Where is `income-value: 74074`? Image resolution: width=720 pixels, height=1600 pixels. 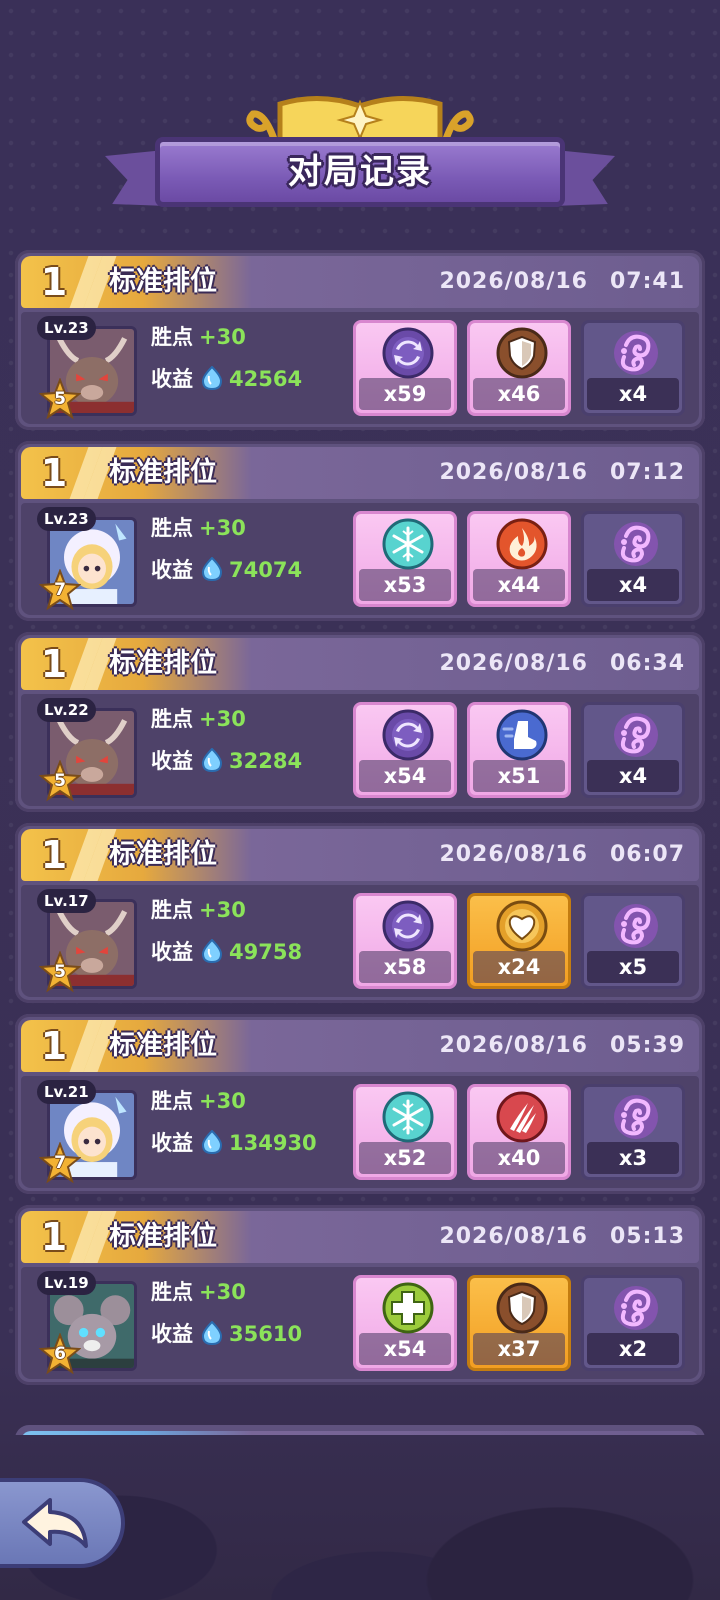 income-value: 74074 is located at coordinates (266, 570).